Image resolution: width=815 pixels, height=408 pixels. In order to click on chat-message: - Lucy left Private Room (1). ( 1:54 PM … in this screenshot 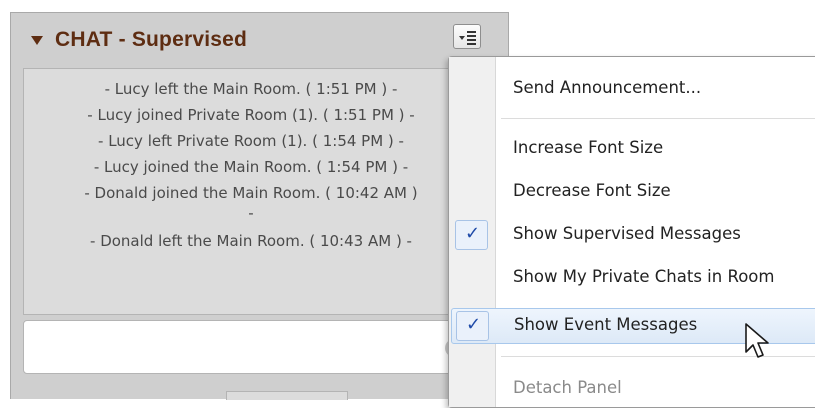, I will do `click(251, 141)`.